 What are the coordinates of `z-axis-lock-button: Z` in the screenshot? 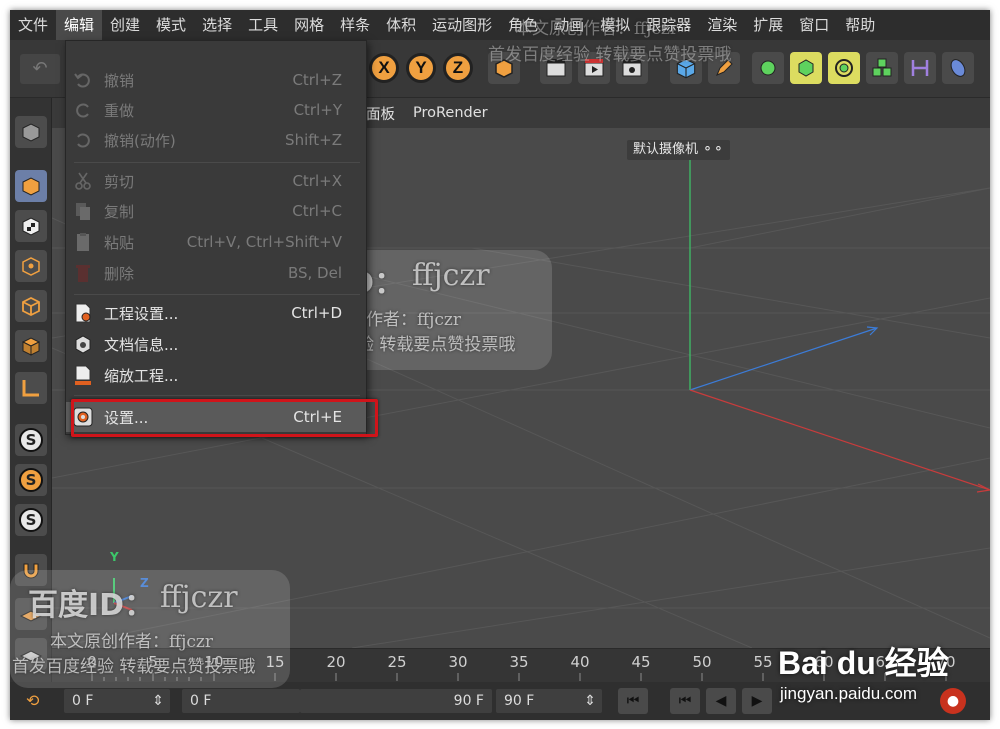 It's located at (458, 68).